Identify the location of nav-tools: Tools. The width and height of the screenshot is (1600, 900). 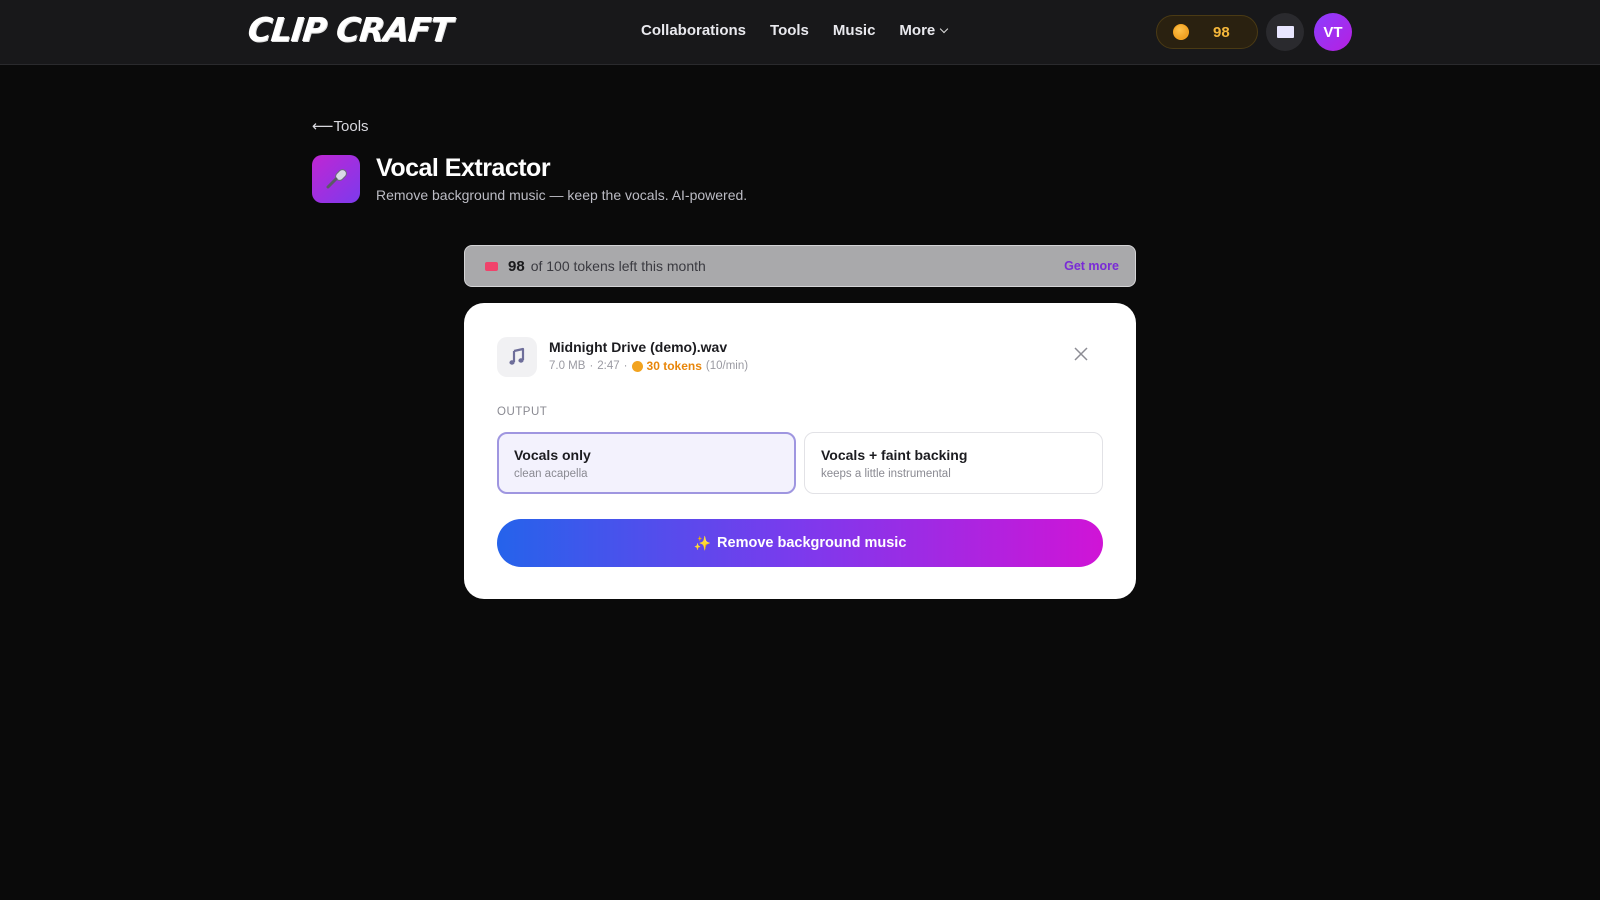
(789, 30).